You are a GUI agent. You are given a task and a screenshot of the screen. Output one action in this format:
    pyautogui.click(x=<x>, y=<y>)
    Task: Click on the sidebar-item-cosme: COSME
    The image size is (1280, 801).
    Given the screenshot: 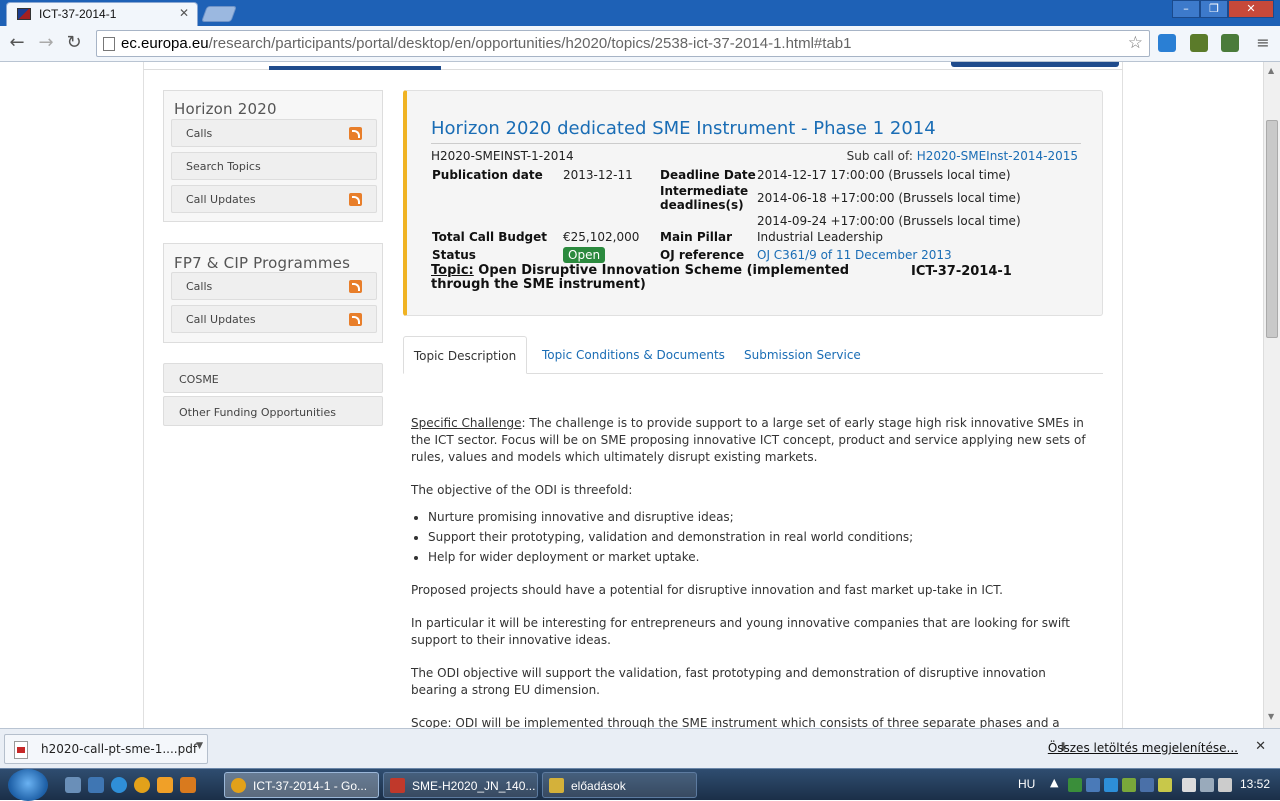 What is the action you would take?
    pyautogui.click(x=273, y=378)
    